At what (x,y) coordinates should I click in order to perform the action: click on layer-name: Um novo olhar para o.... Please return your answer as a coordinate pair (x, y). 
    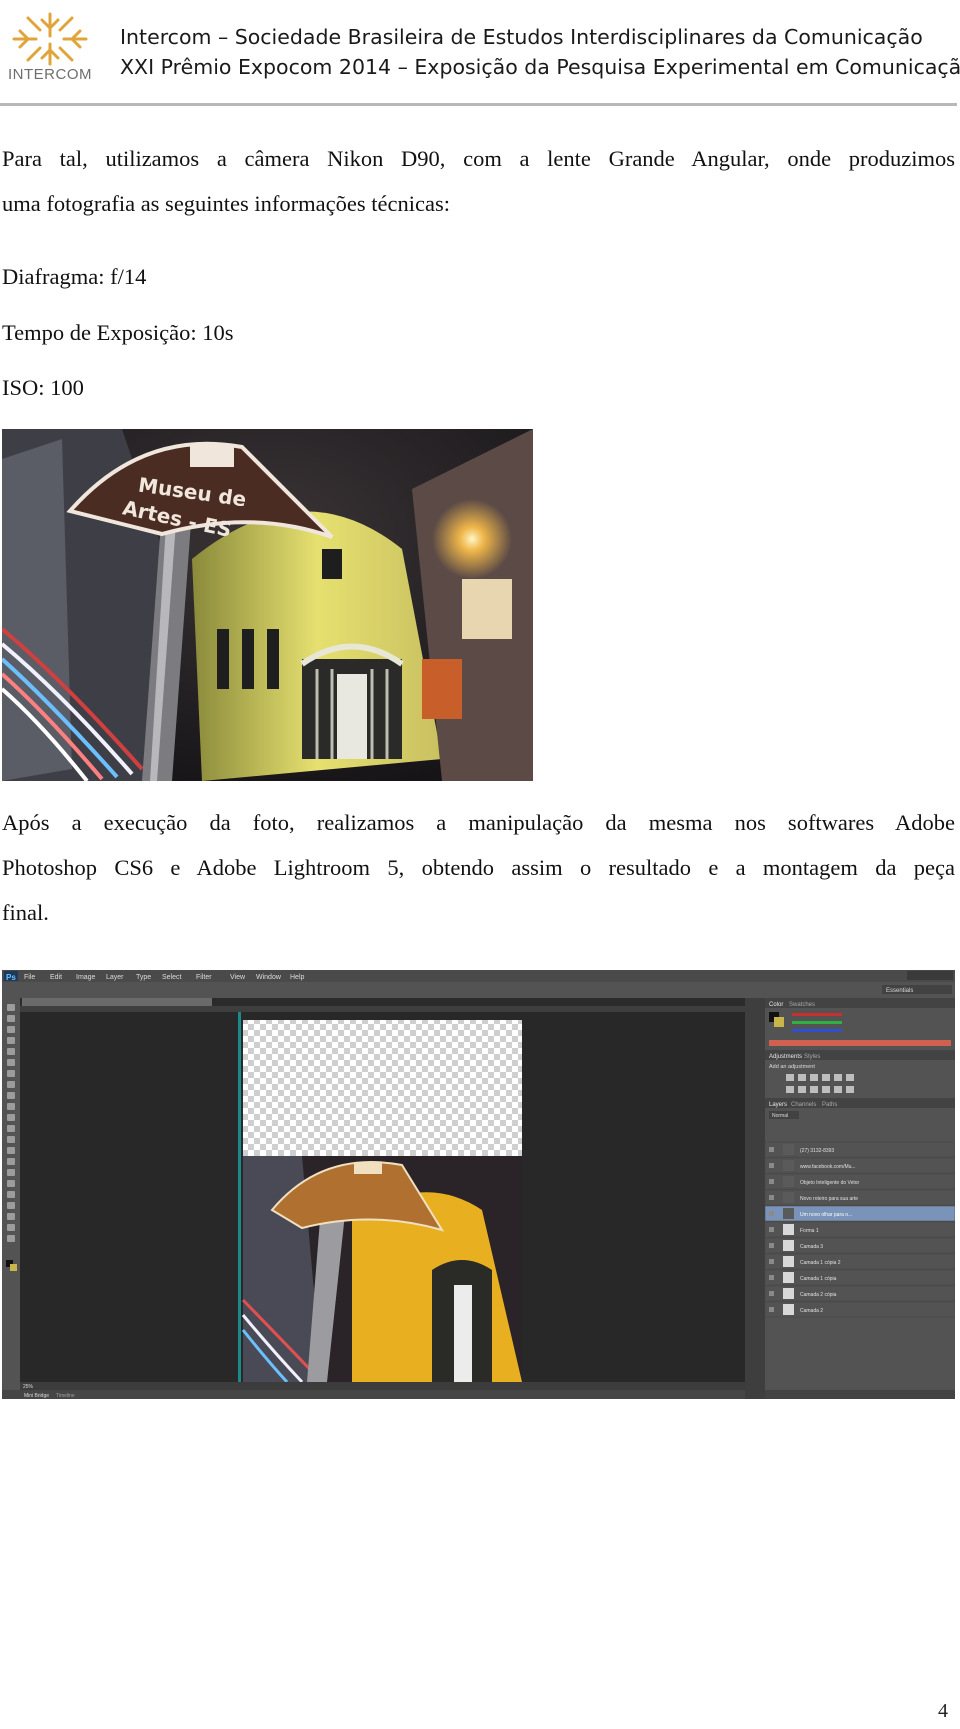
    Looking at the image, I should click on (826, 1215).